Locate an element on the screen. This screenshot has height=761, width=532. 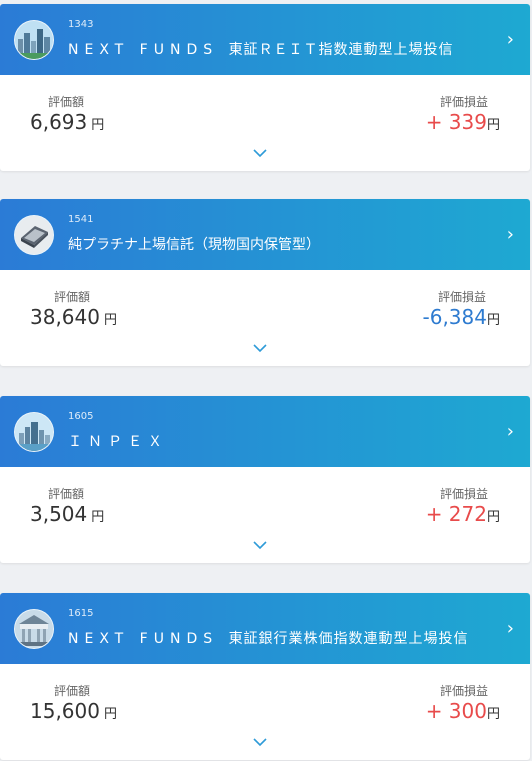
valuation-amount: 38,640 is located at coordinates (65, 317).